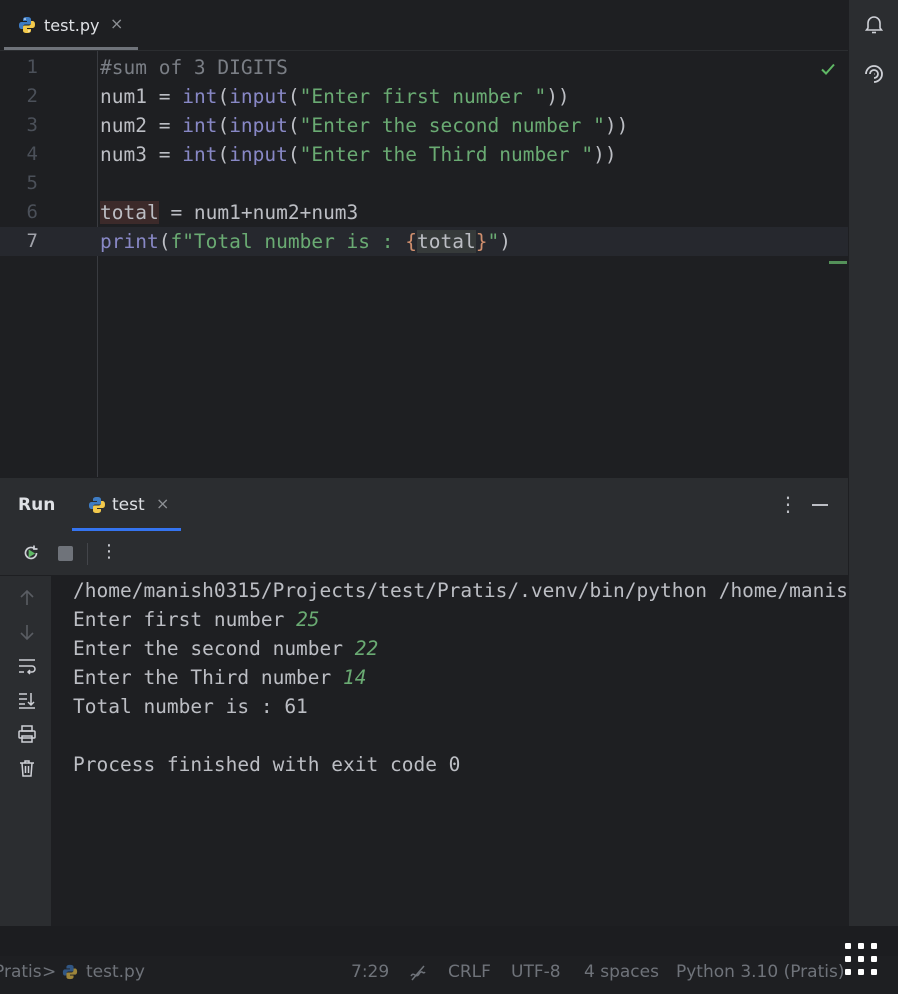  I want to click on console-result-line: Total number is : 61, so click(190, 706).